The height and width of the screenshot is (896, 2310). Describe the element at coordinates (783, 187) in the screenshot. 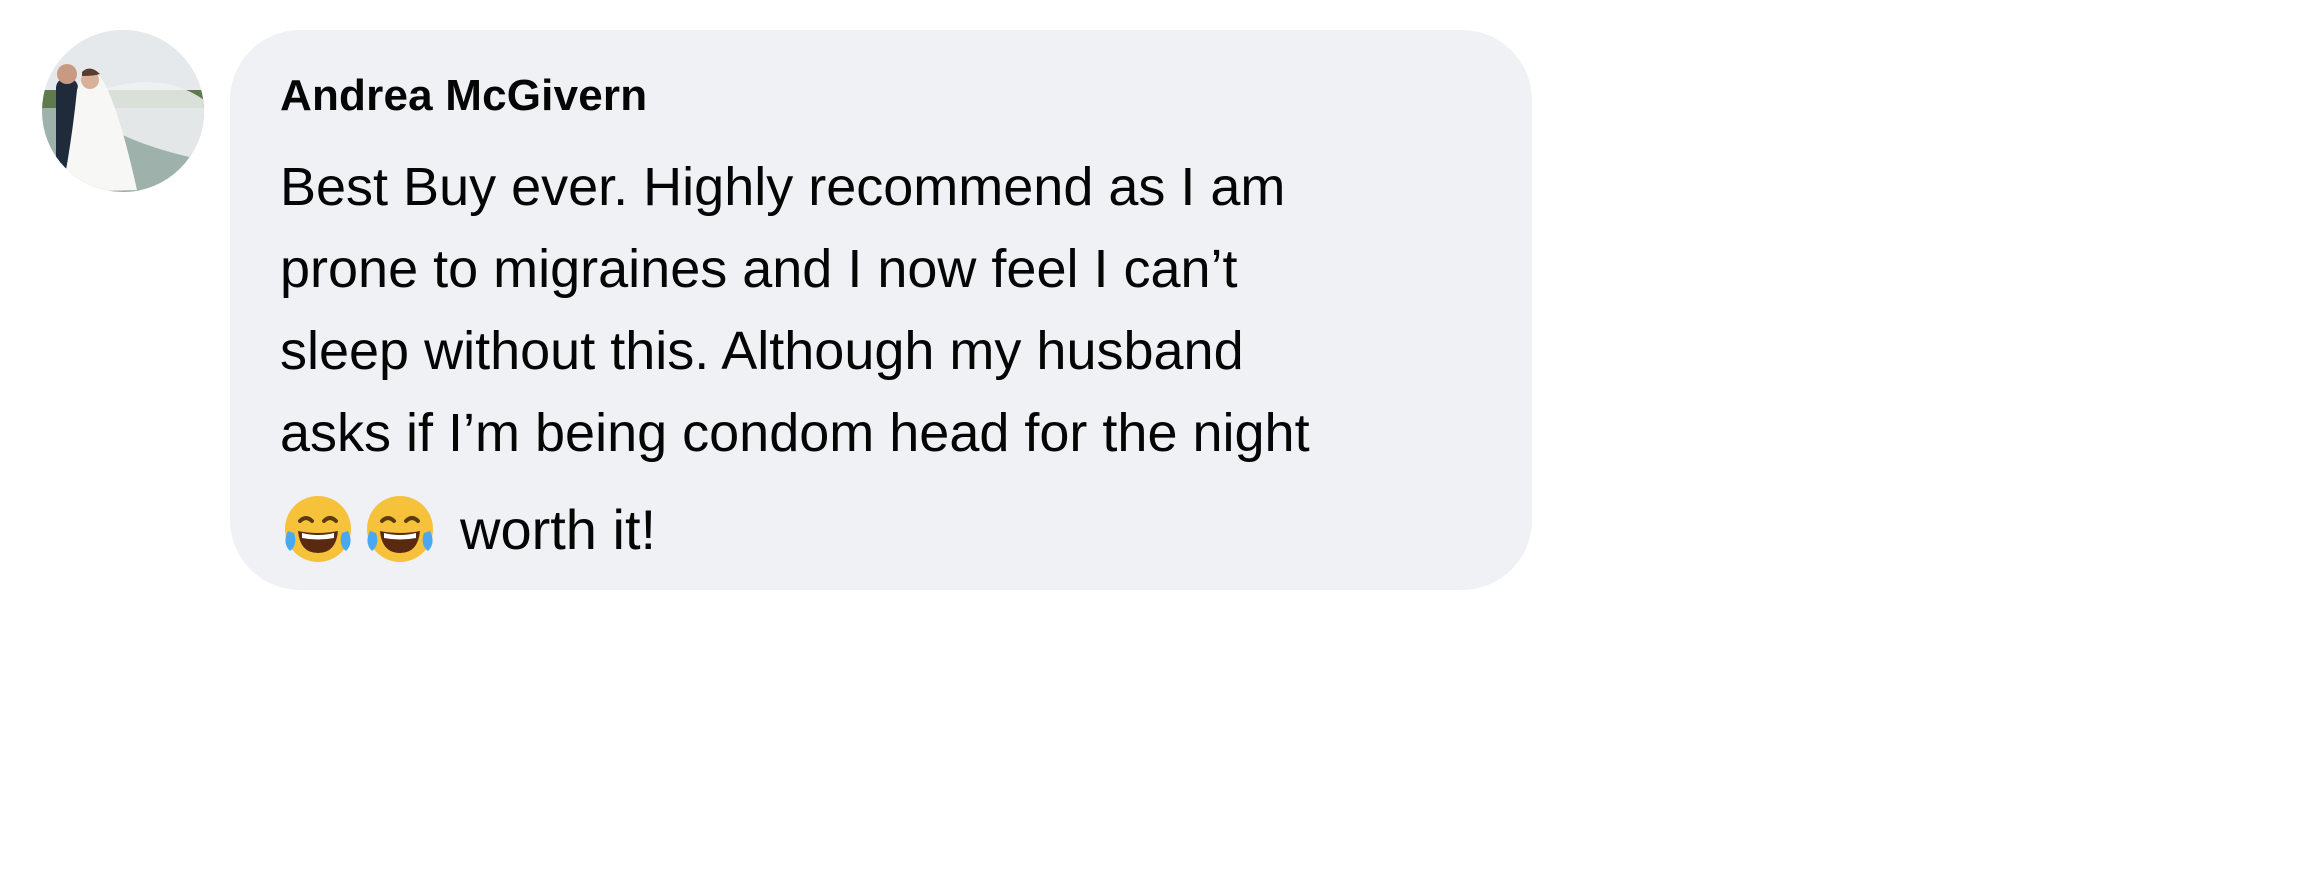

I see `comment-text-line: Best Buy ever. Highly recommend as I am` at that location.